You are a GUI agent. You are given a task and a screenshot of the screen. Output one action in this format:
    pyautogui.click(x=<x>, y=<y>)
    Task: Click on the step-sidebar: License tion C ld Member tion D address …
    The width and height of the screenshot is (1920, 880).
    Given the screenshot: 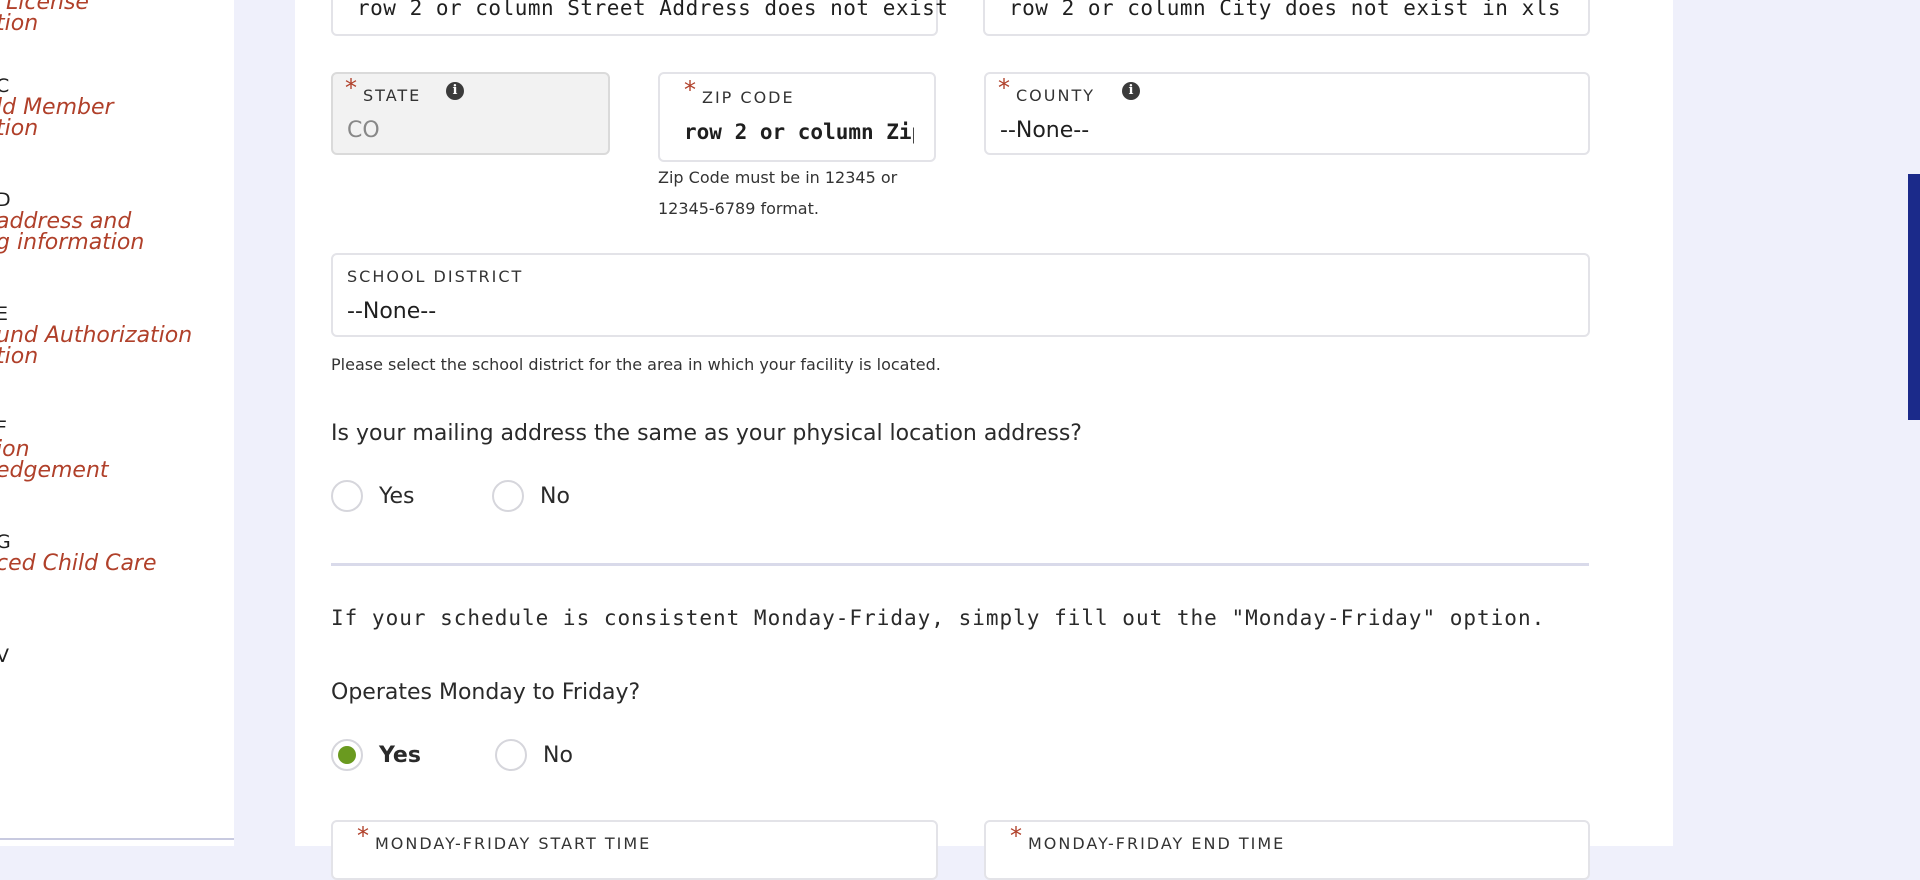 What is the action you would take?
    pyautogui.click(x=117, y=423)
    